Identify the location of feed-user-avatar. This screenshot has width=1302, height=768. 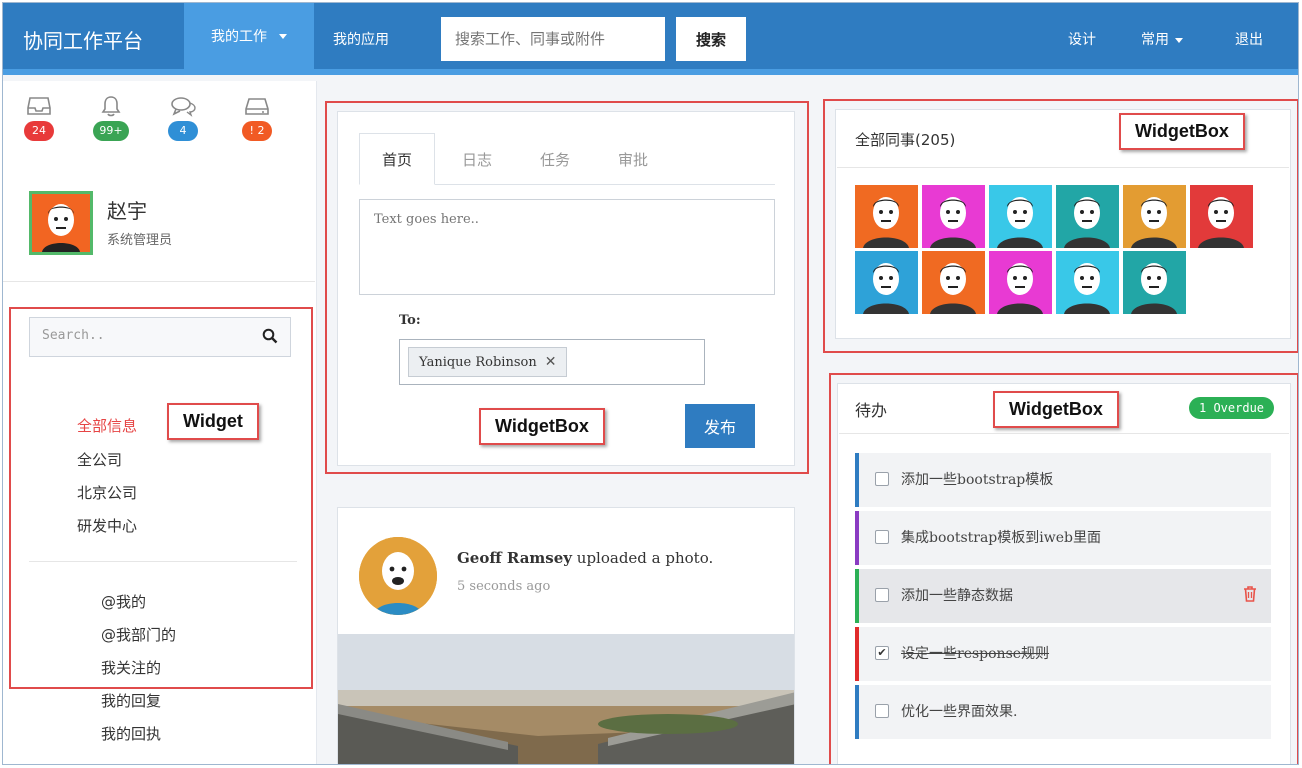
(398, 576).